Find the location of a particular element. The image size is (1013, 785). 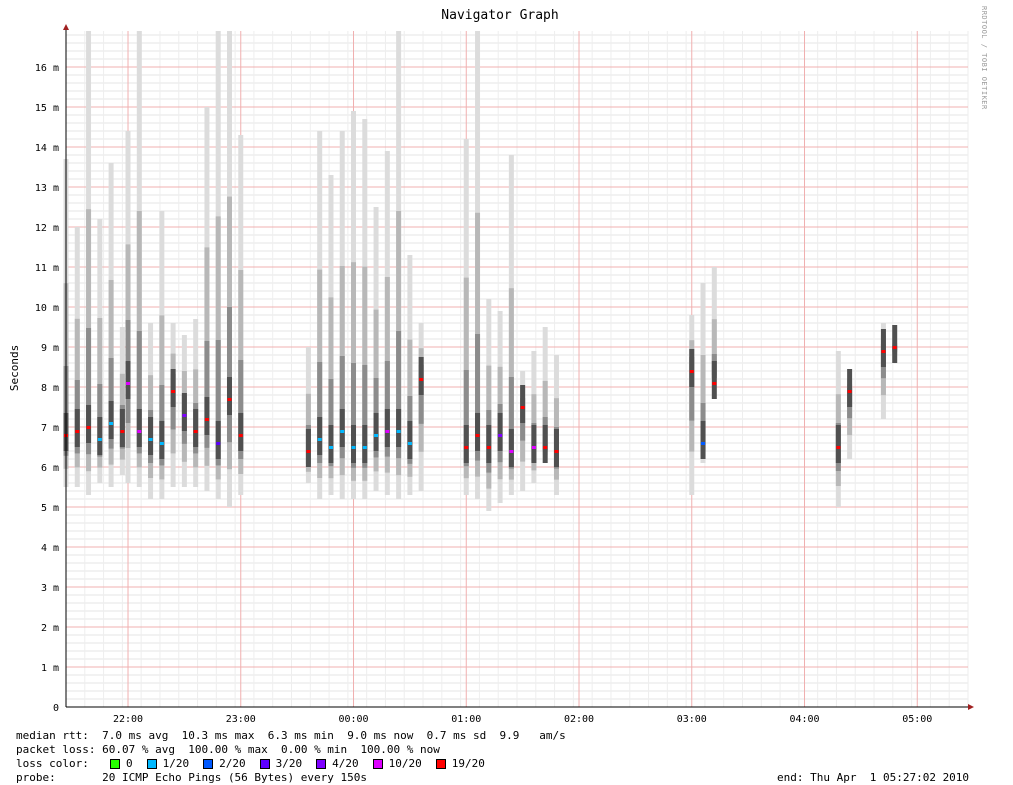

median-rtt-sd: 0.7 ms sd is located at coordinates (456, 735).